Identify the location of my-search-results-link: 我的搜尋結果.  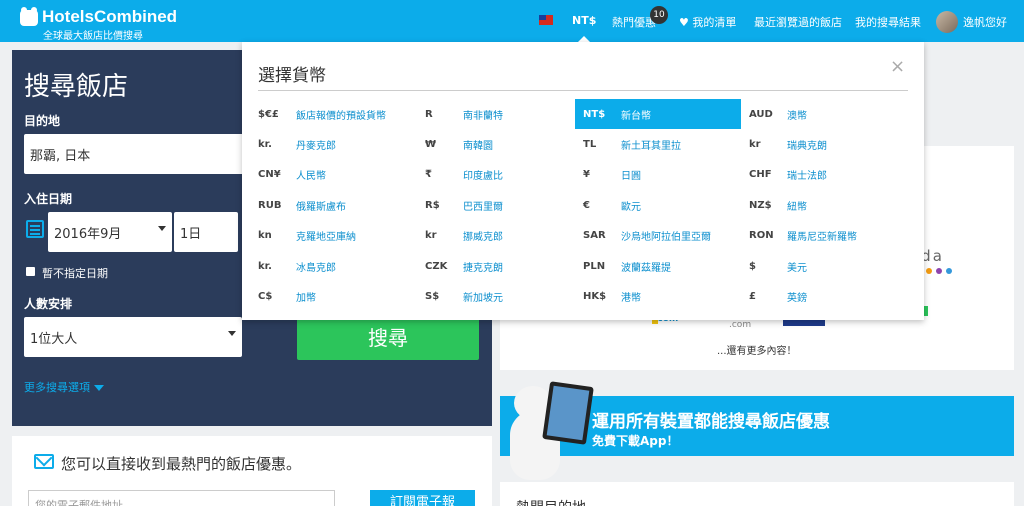
(888, 22).